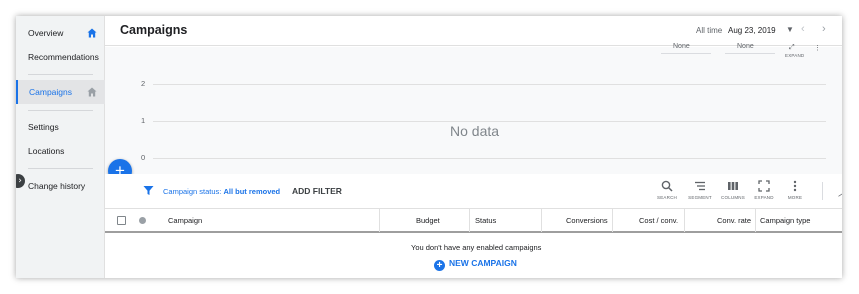 The image size is (859, 294). I want to click on filter-icon, so click(148, 190).